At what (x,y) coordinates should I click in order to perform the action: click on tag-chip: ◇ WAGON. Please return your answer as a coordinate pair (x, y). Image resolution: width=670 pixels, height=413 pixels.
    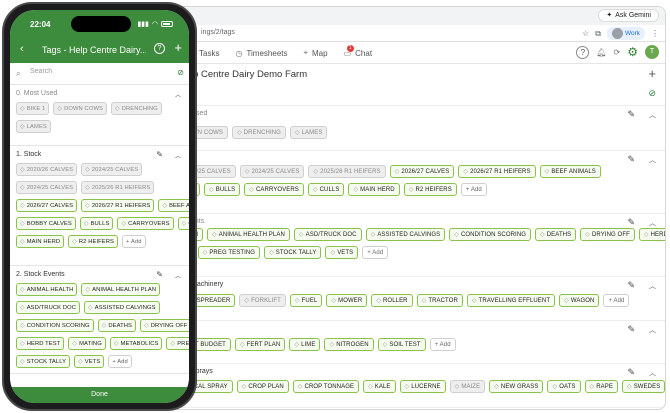
    Looking at the image, I should click on (579, 300).